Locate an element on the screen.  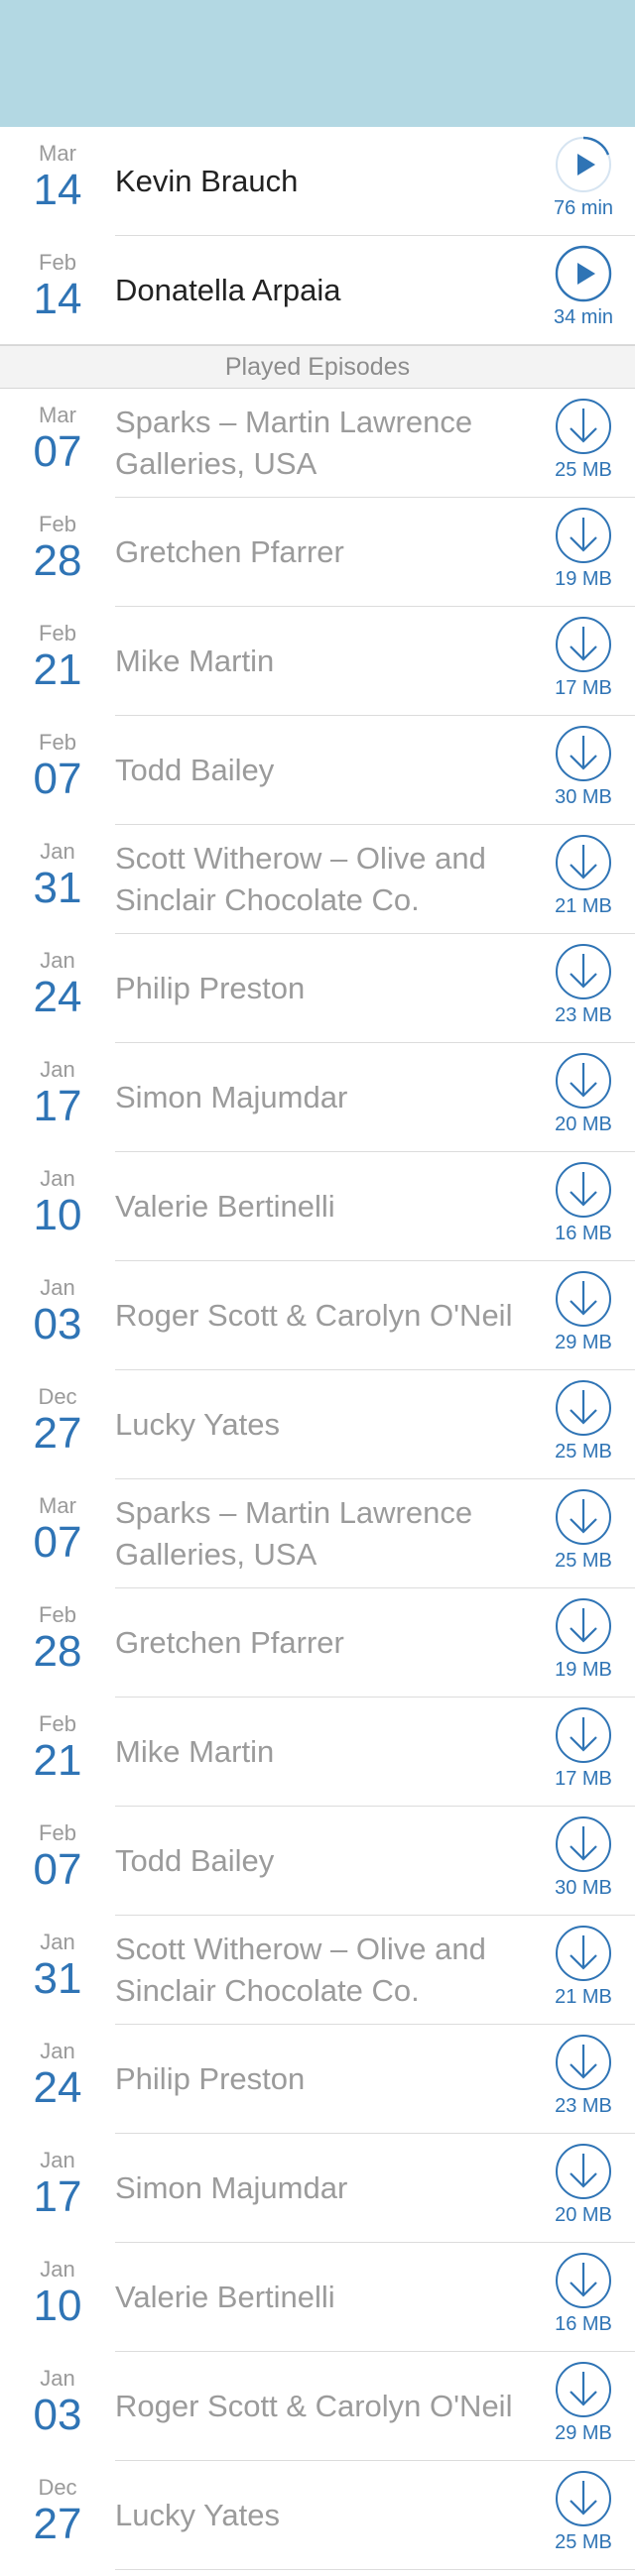
episode-day: 21 is located at coordinates (57, 1761).